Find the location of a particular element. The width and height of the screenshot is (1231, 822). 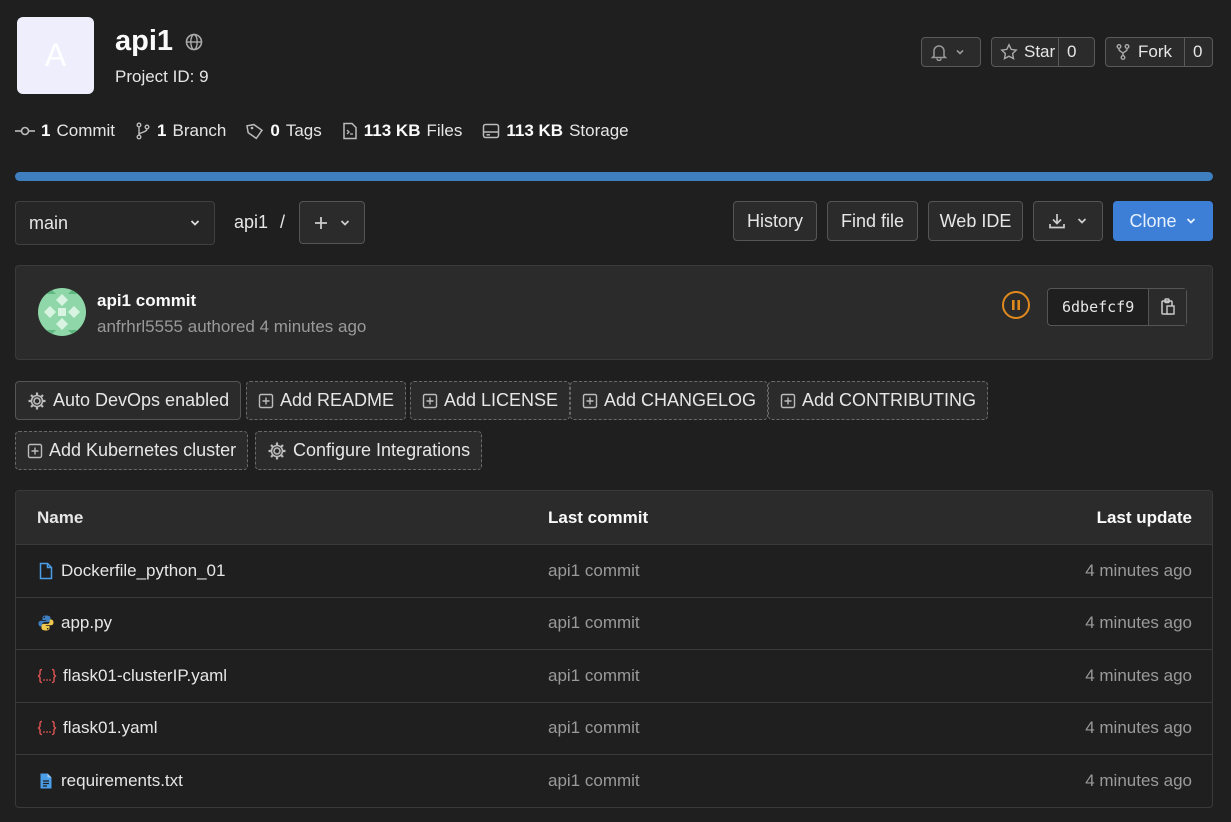

download-icon is located at coordinates (1057, 221).